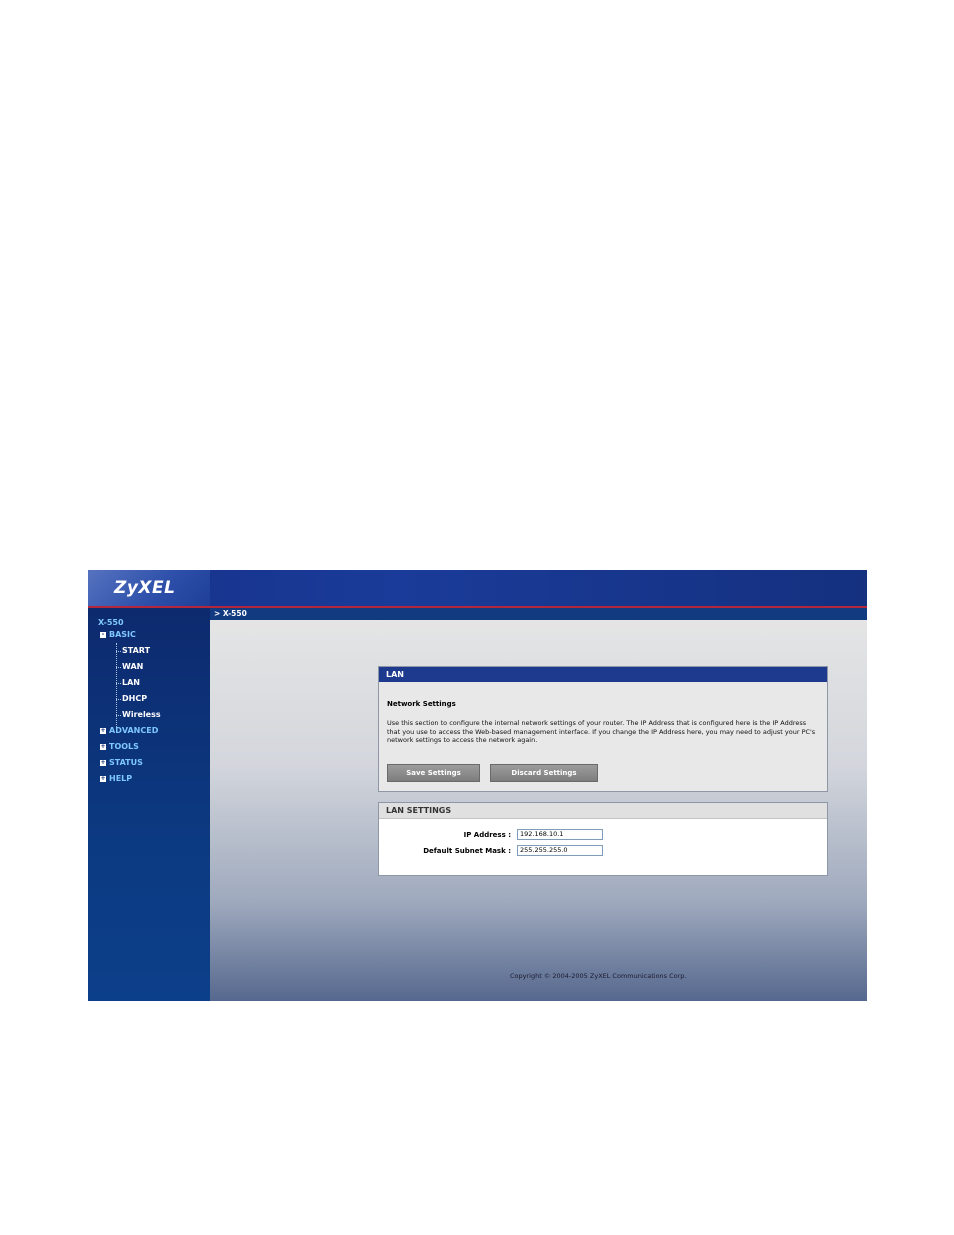 The image size is (954, 1235). What do you see at coordinates (603, 811) in the screenshot?
I see `lan-settings-title: LAN SETTINGS` at bounding box center [603, 811].